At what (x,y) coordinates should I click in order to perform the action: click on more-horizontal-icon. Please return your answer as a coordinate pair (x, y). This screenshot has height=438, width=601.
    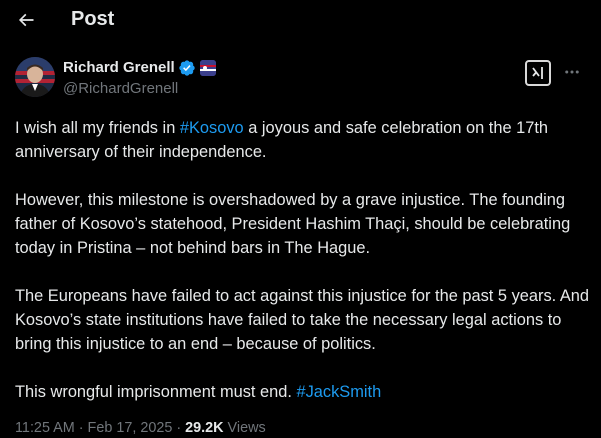
    Looking at the image, I should click on (572, 72).